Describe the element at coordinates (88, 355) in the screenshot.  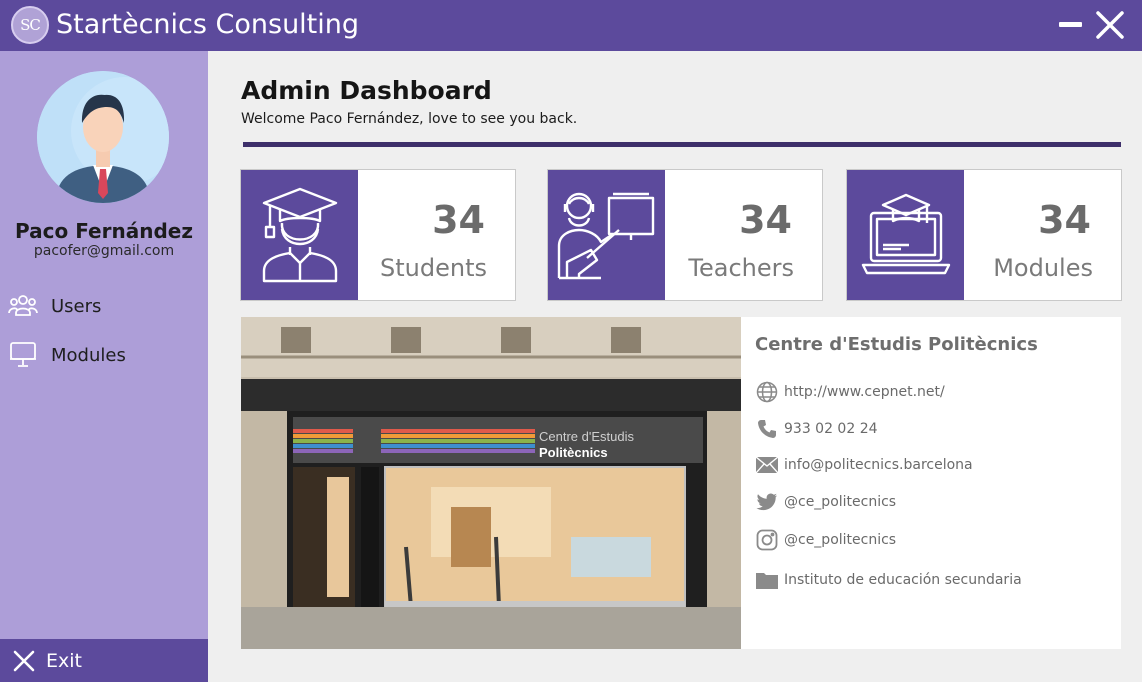
I see `sidebar-item-label: Modules` at that location.